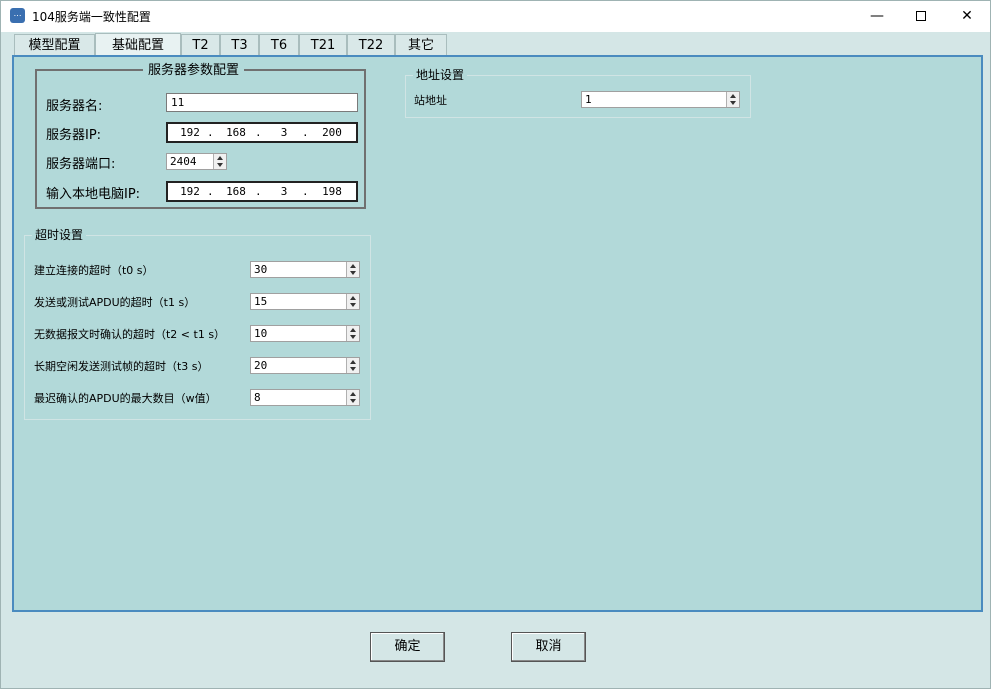 This screenshot has width=991, height=689. I want to click on tab-t6: T6, so click(279, 45).